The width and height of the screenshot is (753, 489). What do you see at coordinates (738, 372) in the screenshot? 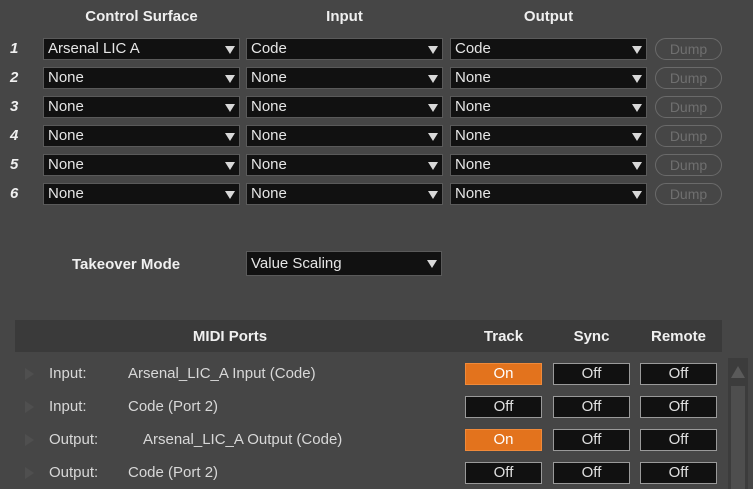
I see `scroll-up-arrow-icon` at bounding box center [738, 372].